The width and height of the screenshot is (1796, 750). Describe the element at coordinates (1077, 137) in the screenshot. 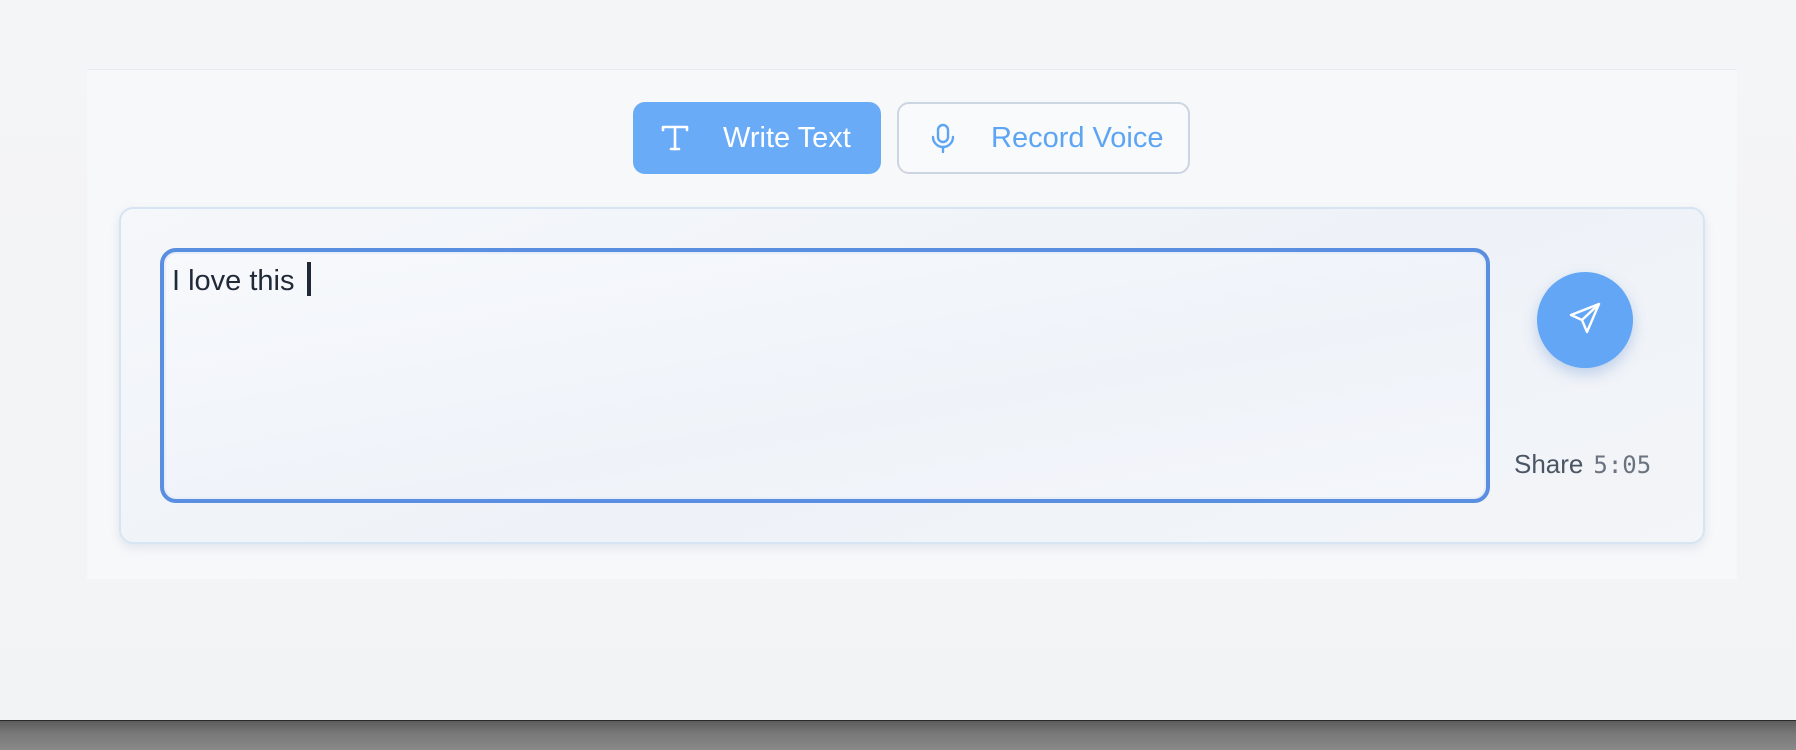

I see `tab-record-voice-label: Record Voice` at that location.